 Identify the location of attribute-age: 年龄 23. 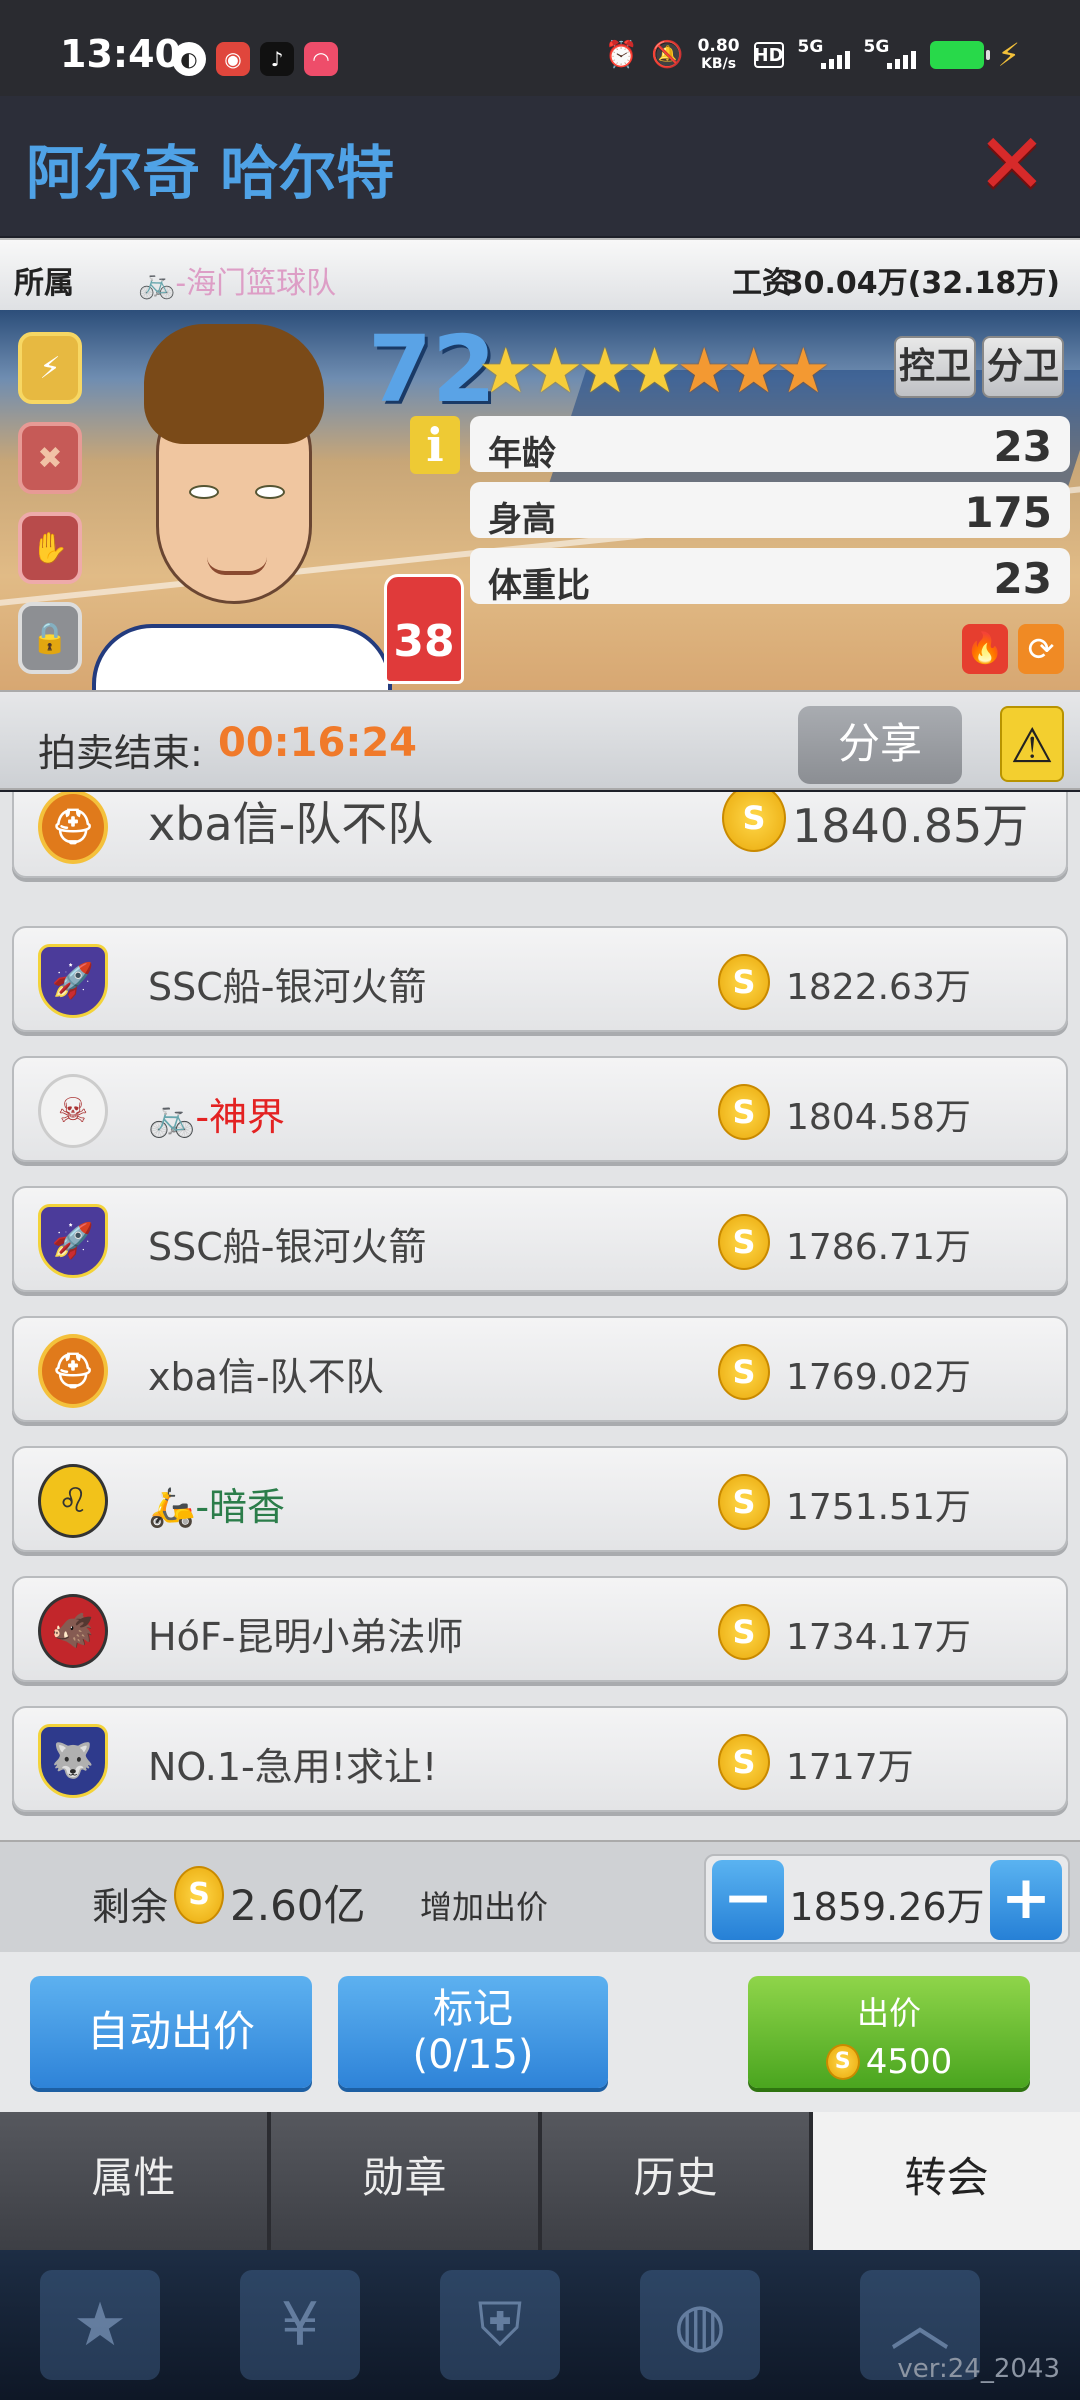
(770, 445).